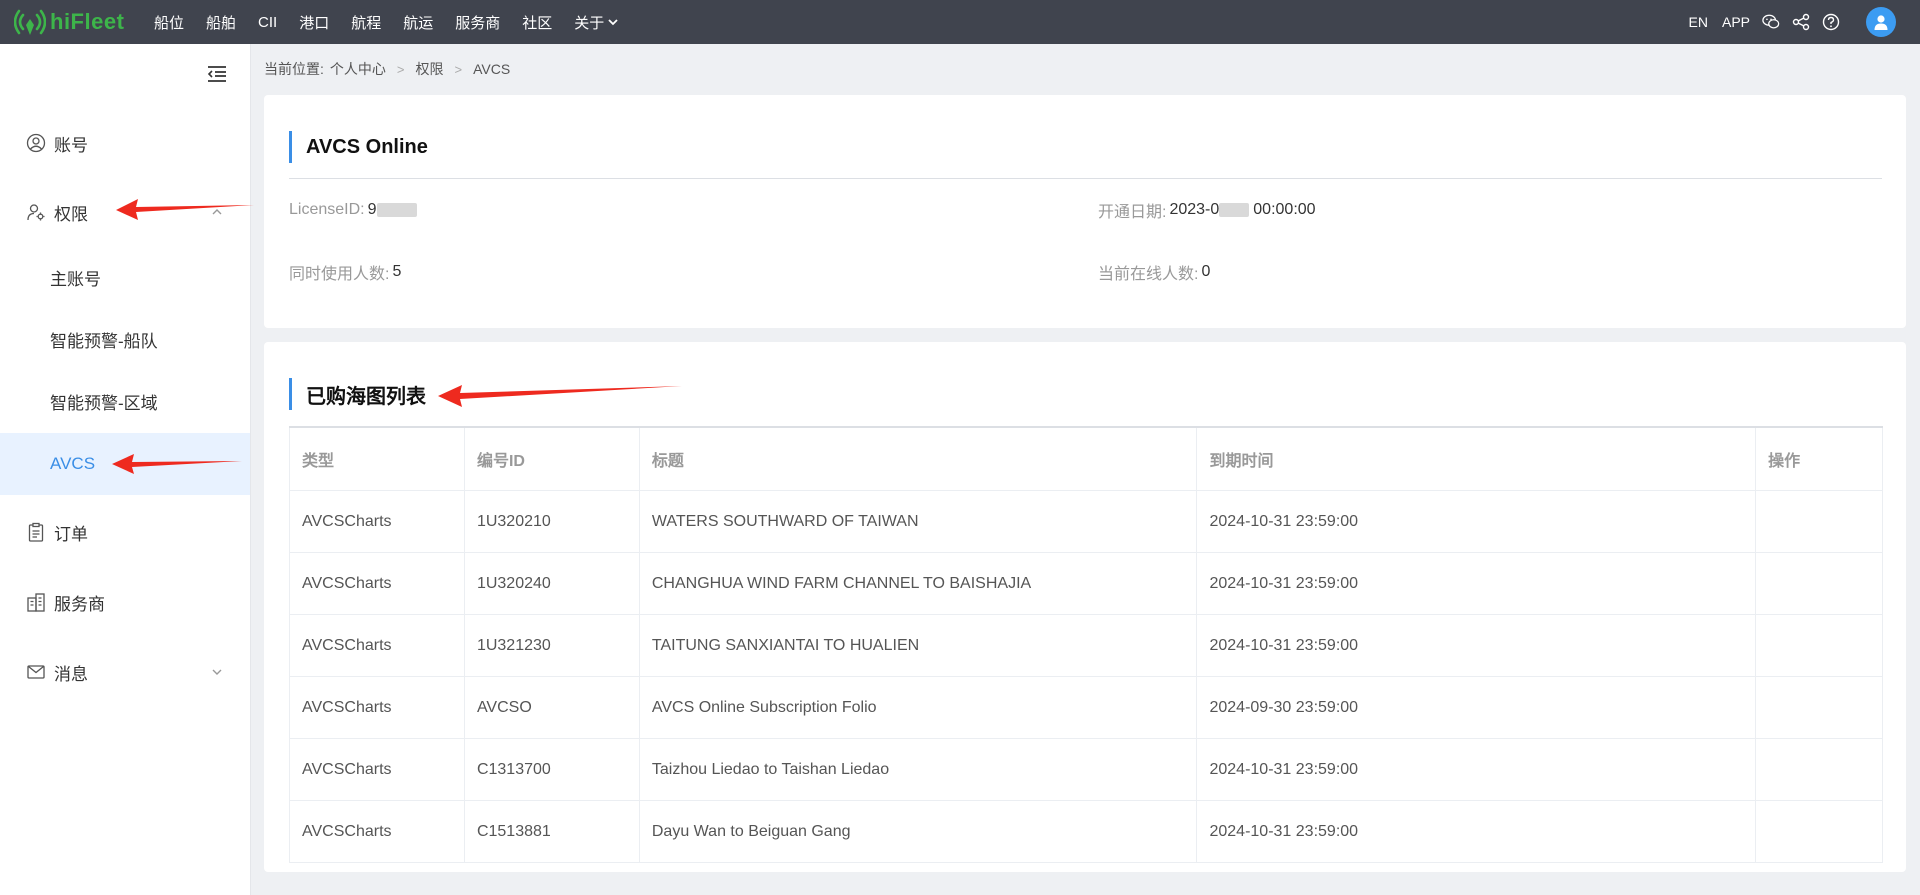  What do you see at coordinates (357, 394) in the screenshot?
I see `purchased-charts-title: 已购海图列表` at bounding box center [357, 394].